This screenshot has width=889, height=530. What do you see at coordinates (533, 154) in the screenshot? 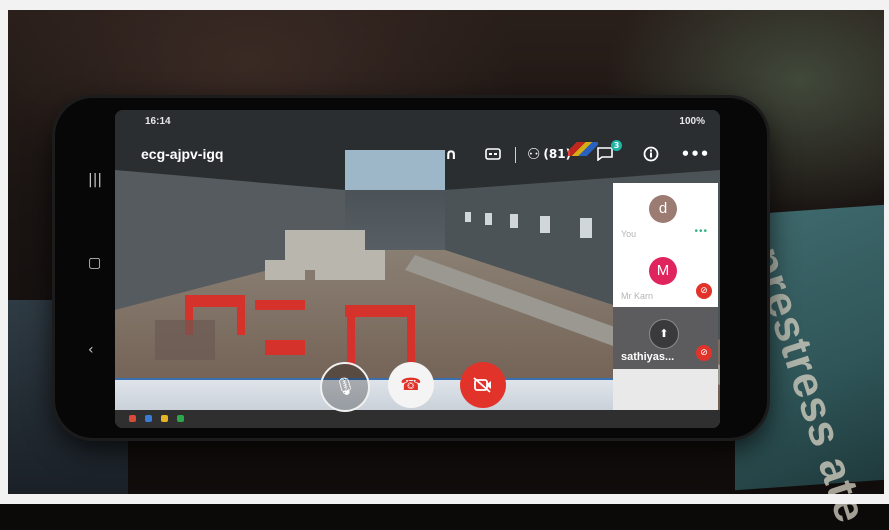
I see `people-icon: ⚇` at bounding box center [533, 154].